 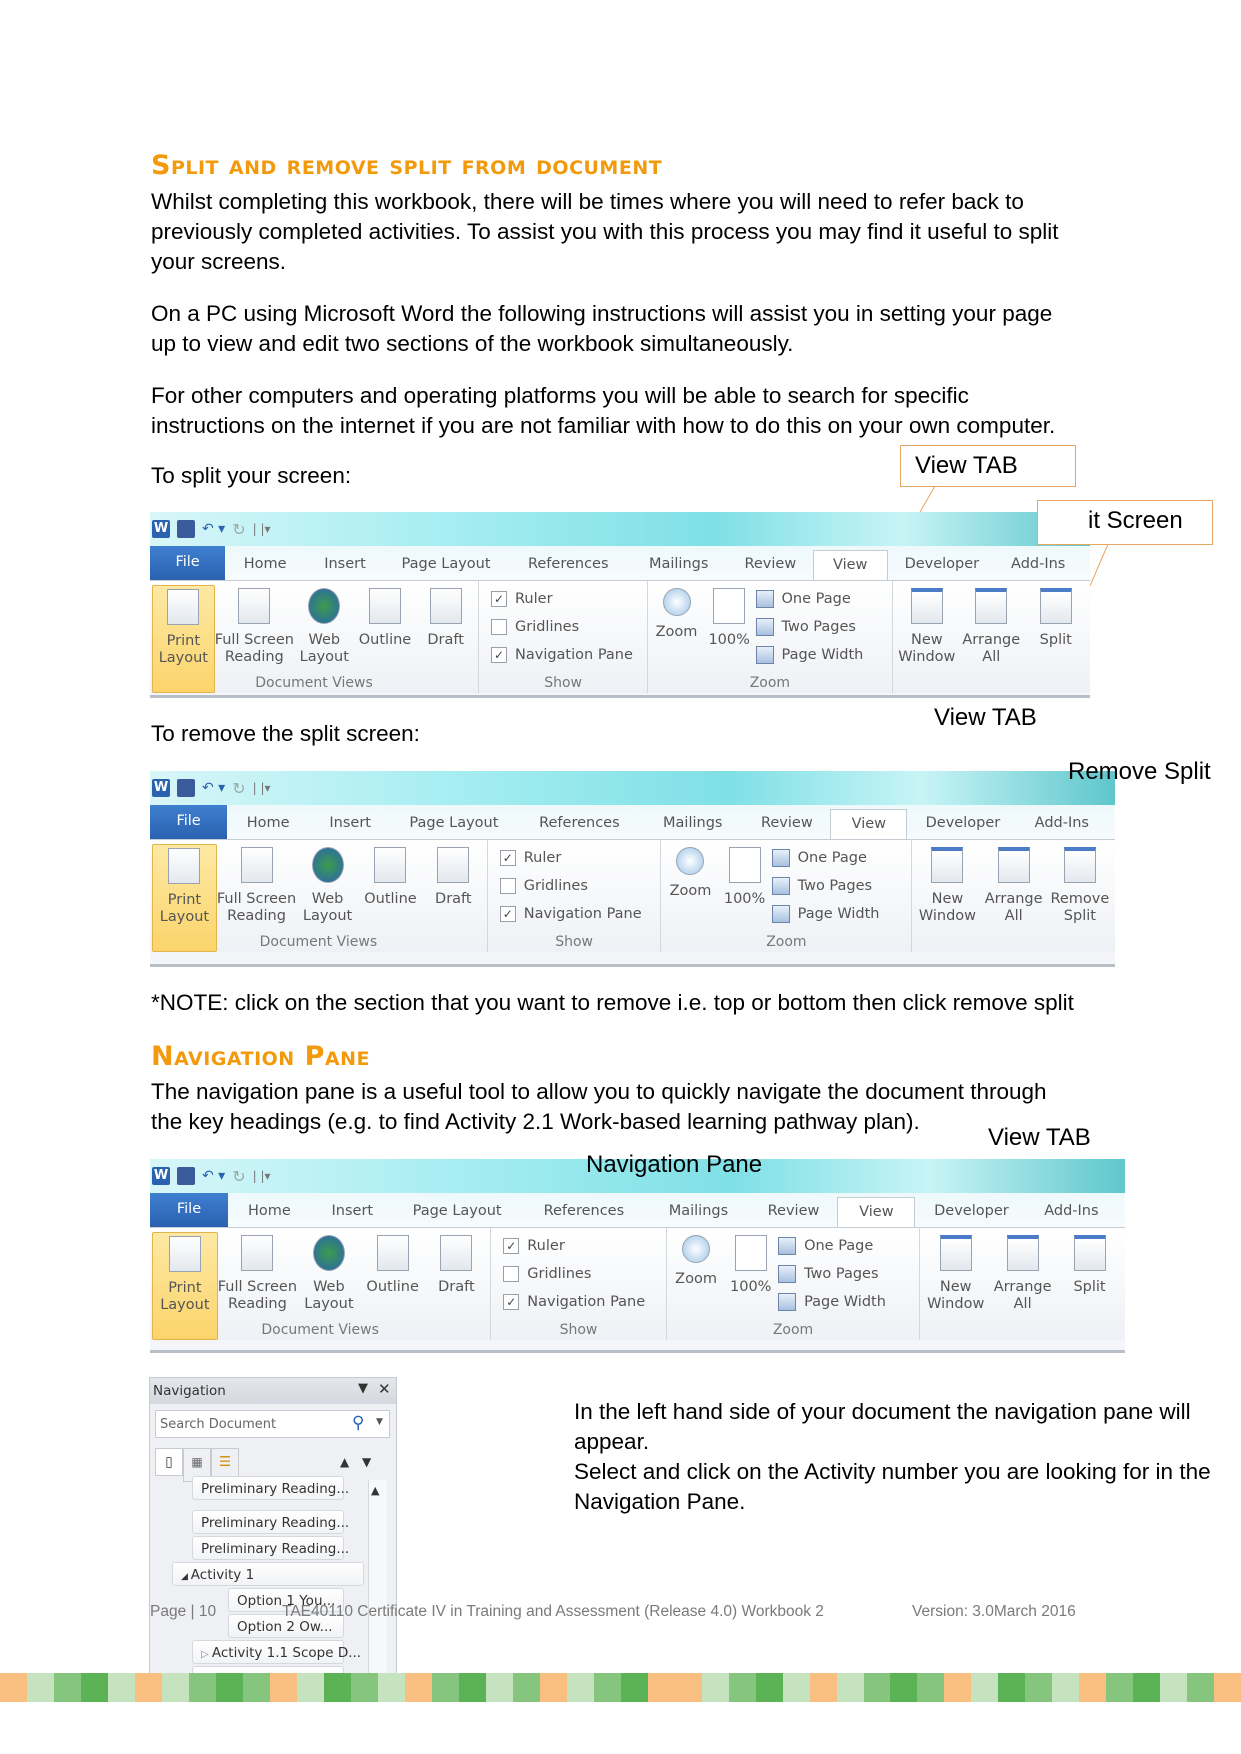 What do you see at coordinates (988, 466) in the screenshot?
I see `callout-view-tab: View TAB` at bounding box center [988, 466].